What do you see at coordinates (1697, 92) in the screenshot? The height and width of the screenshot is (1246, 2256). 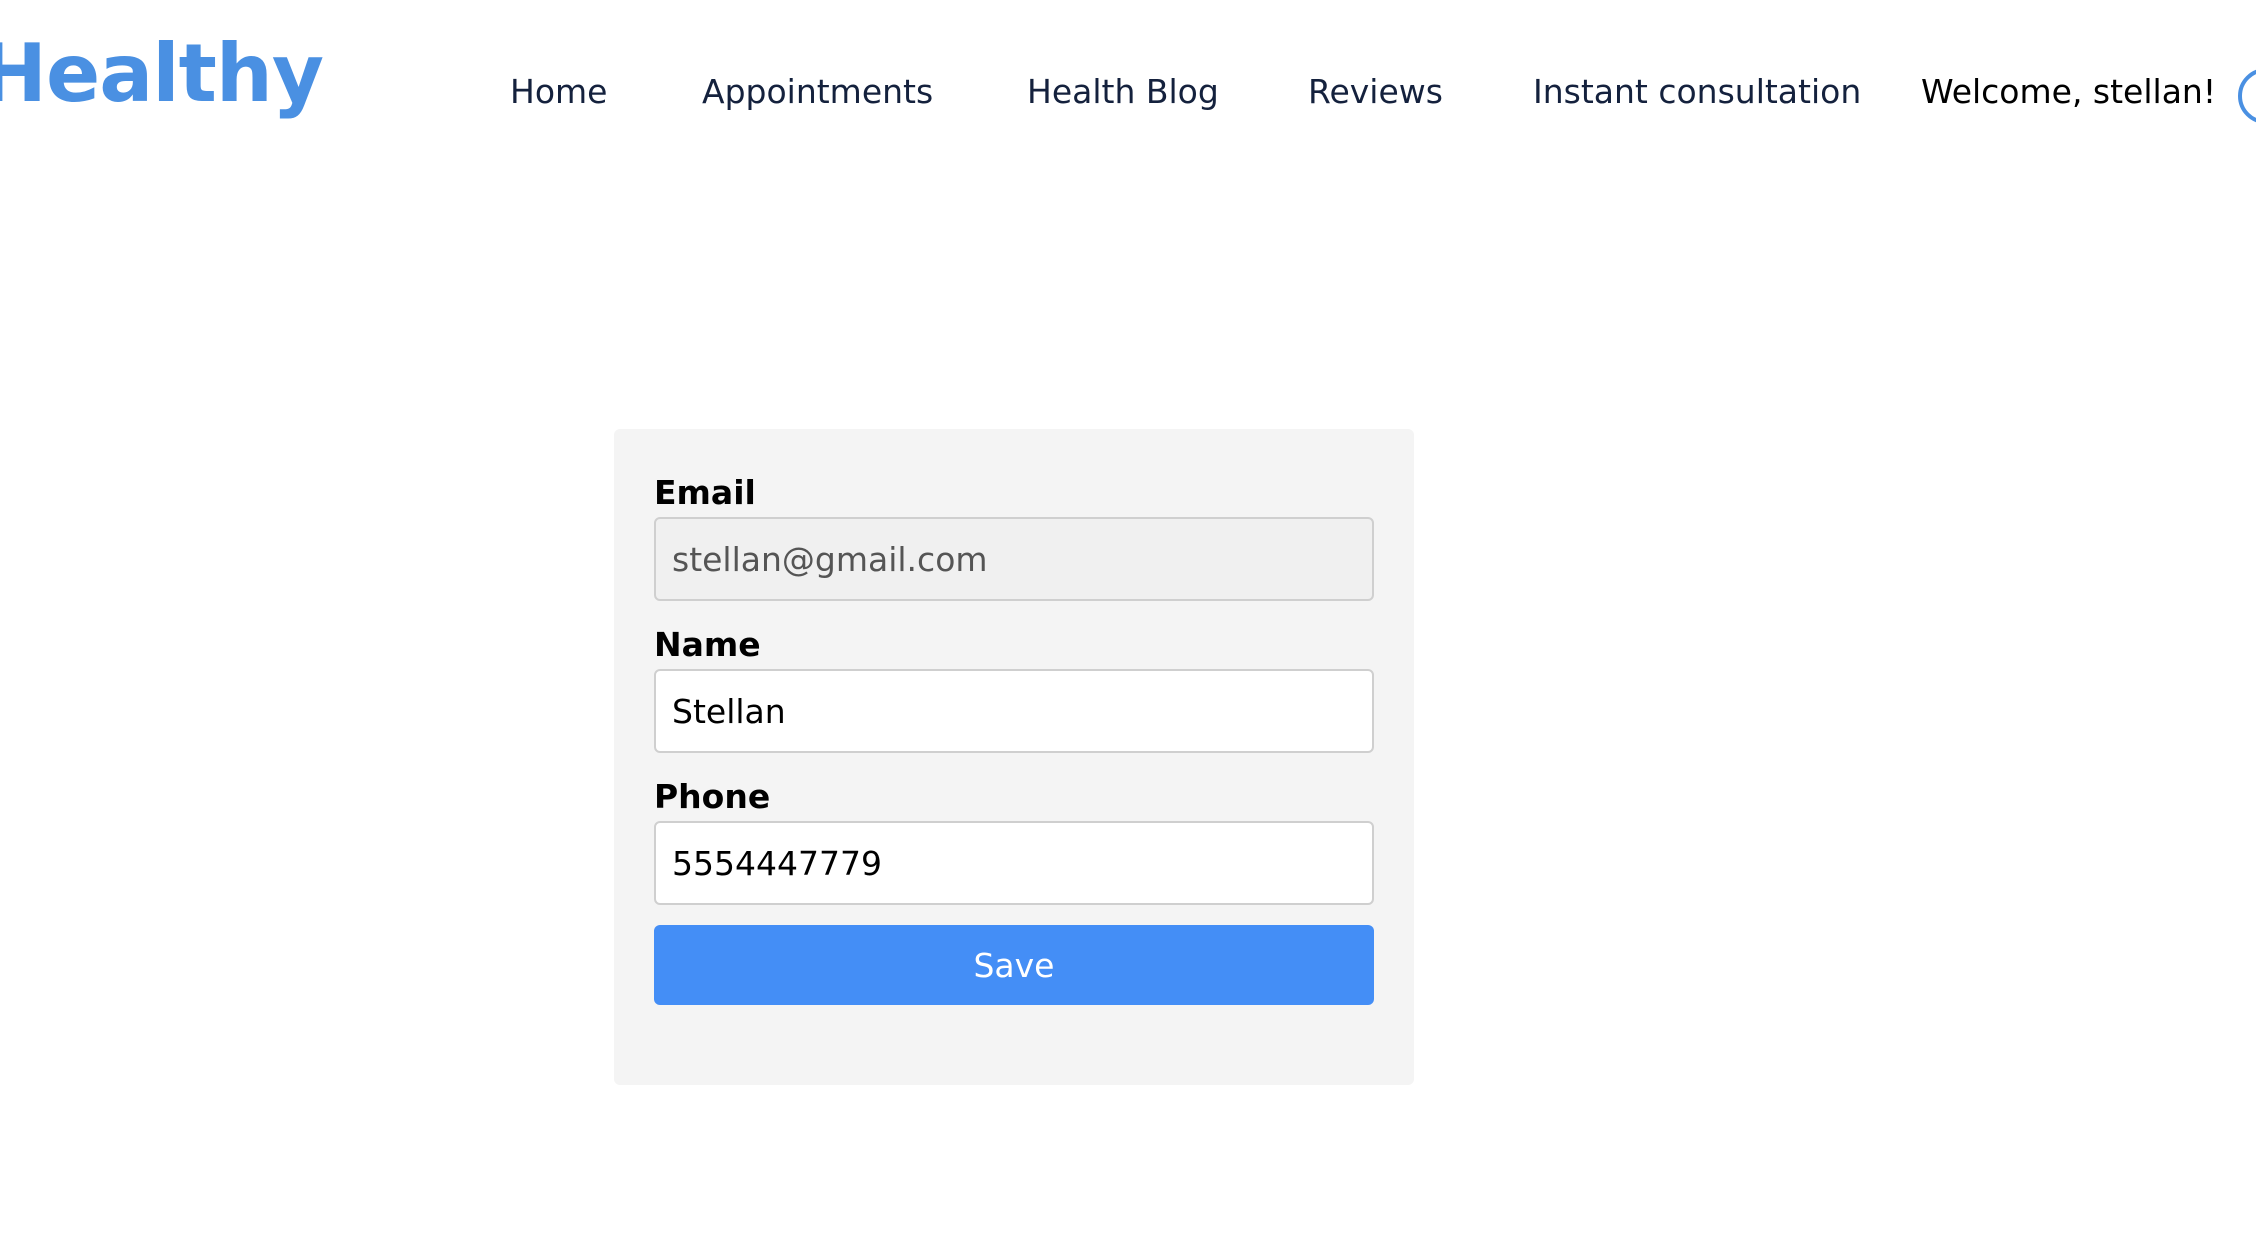 I see `nav-link-instant-consultation: Instant consultation` at bounding box center [1697, 92].